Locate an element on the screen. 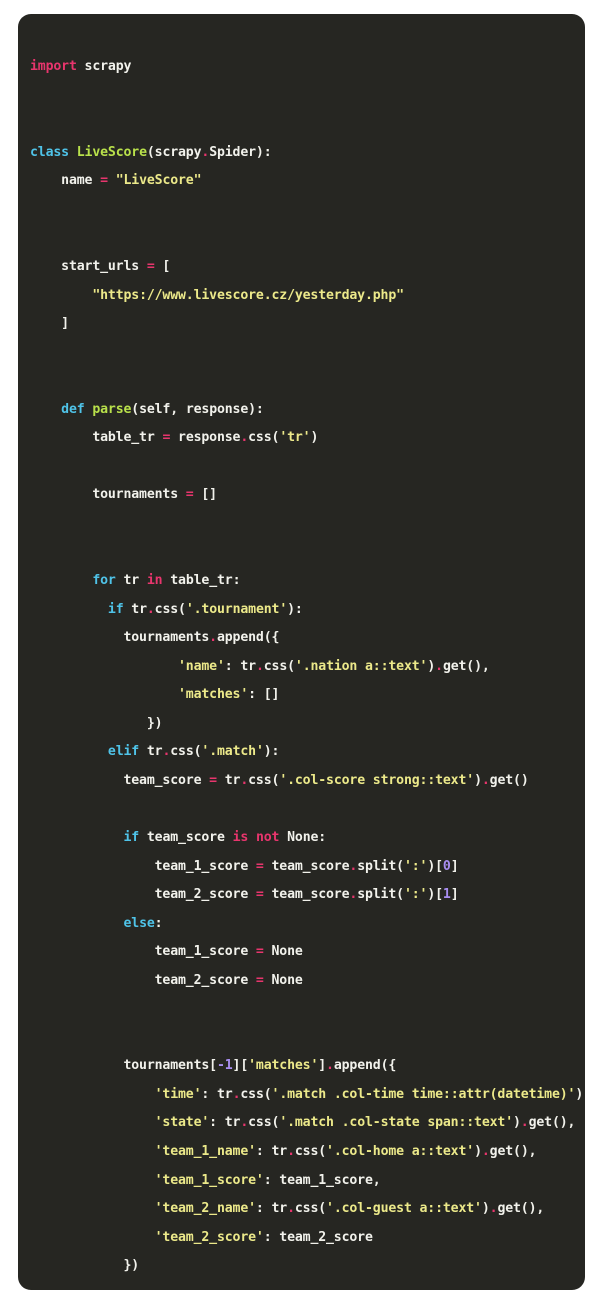 The height and width of the screenshot is (1305, 600). code-line: ] is located at coordinates (301, 324).